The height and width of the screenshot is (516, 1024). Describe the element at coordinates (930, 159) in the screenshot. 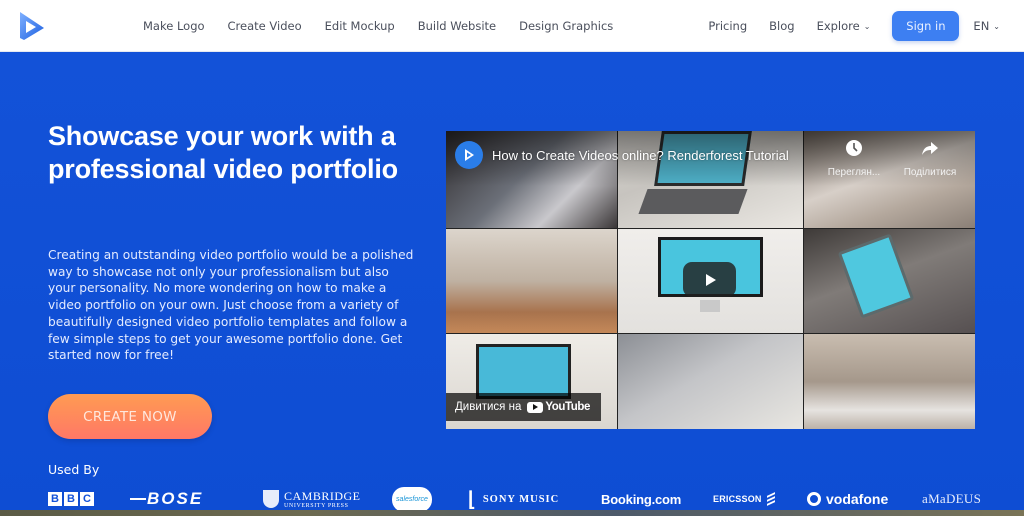

I see `share-button: Поділитися` at that location.